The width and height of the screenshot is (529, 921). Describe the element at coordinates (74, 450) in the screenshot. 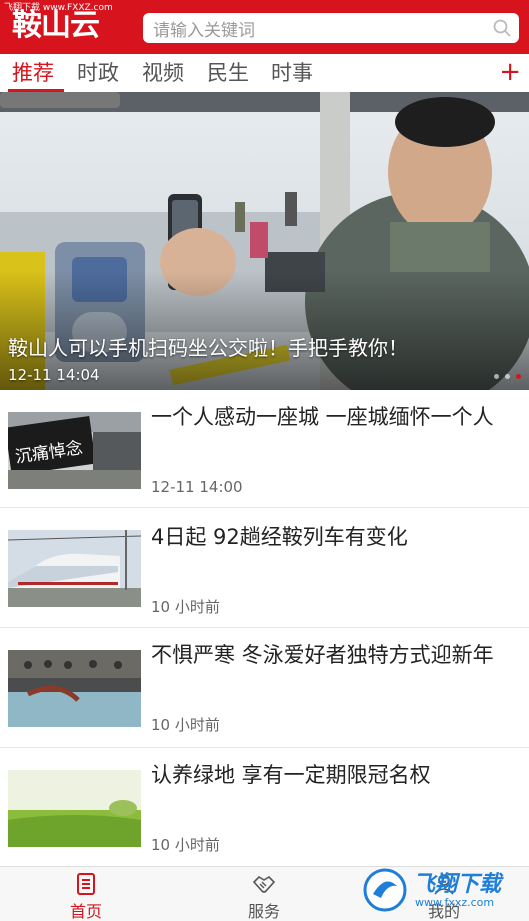

I see `news-thumbnail: 沉痛悼念` at that location.